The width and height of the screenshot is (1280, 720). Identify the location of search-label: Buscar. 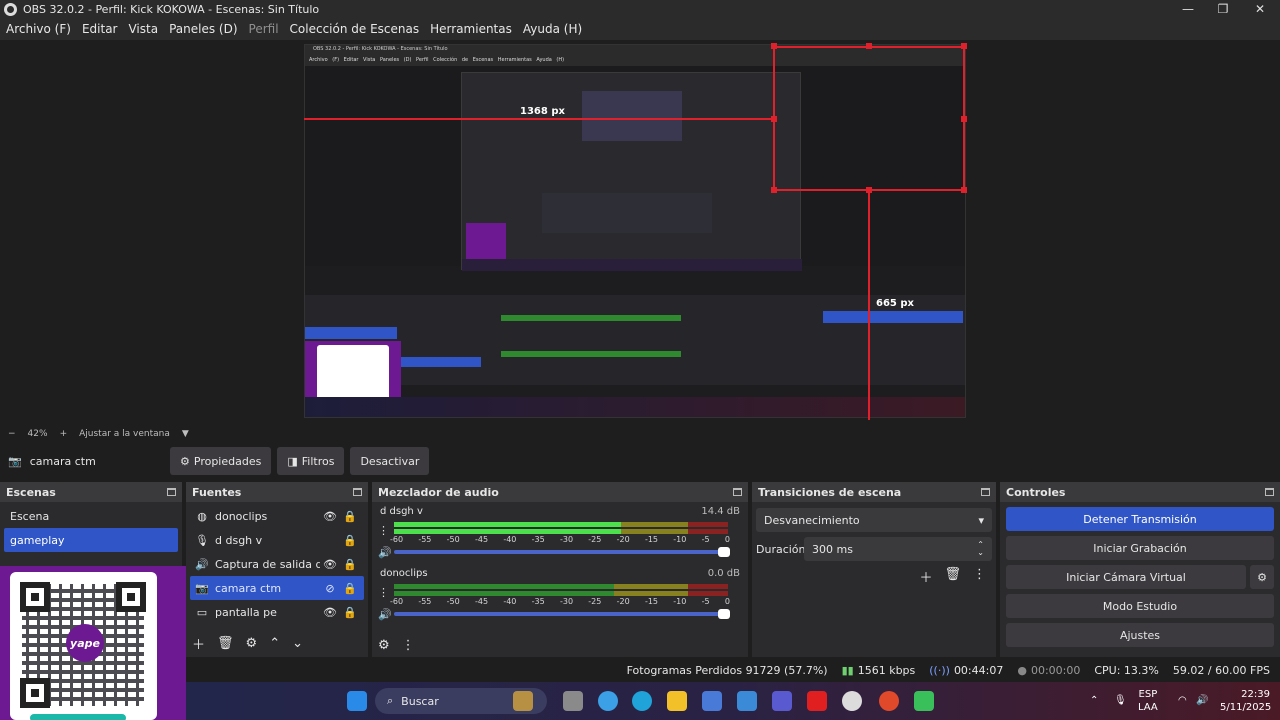
(420, 701).